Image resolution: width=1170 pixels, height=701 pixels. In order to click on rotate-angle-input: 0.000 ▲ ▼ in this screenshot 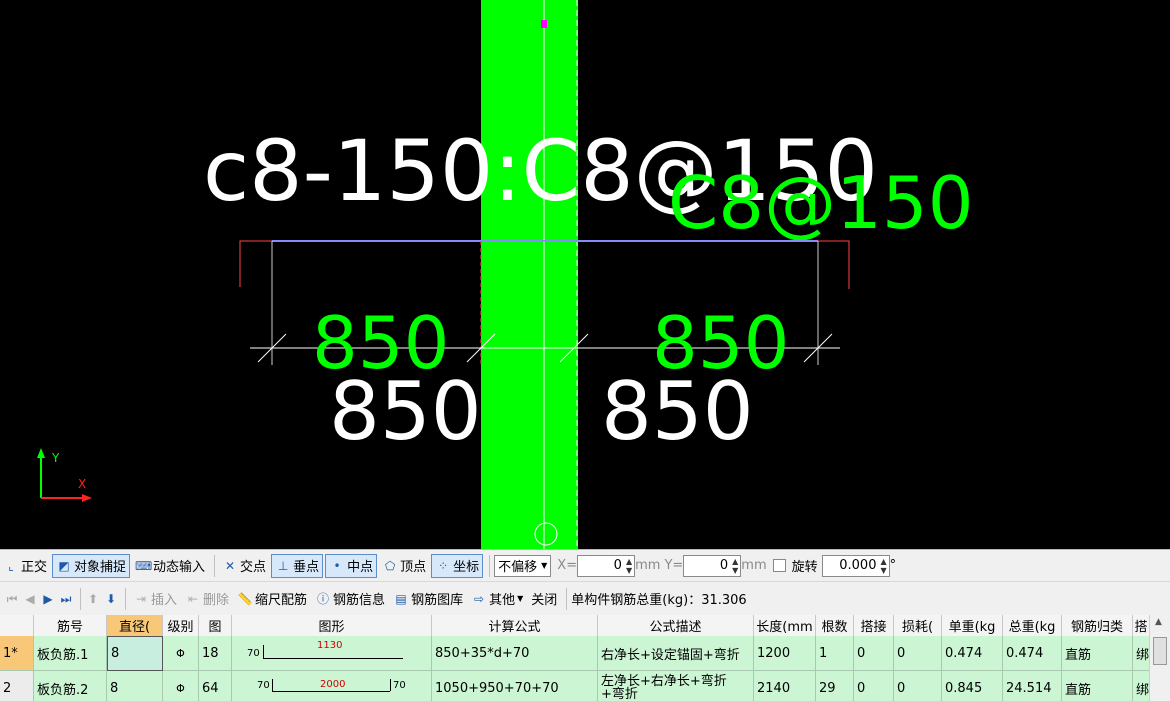, I will do `click(855, 565)`.